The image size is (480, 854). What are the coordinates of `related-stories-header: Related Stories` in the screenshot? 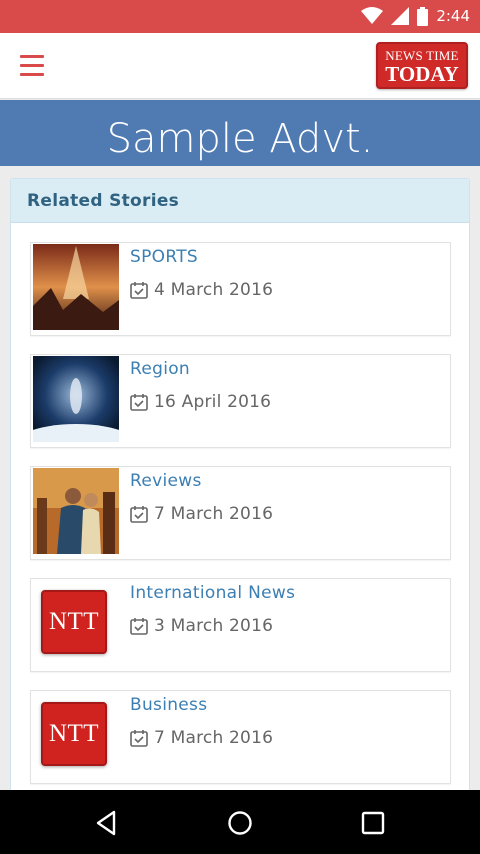 It's located at (240, 201).